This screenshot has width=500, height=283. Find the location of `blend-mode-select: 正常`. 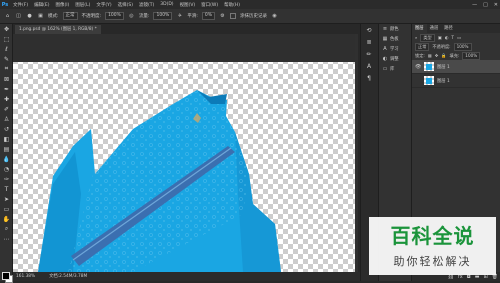

blend-mode-select: 正常 is located at coordinates (422, 46).